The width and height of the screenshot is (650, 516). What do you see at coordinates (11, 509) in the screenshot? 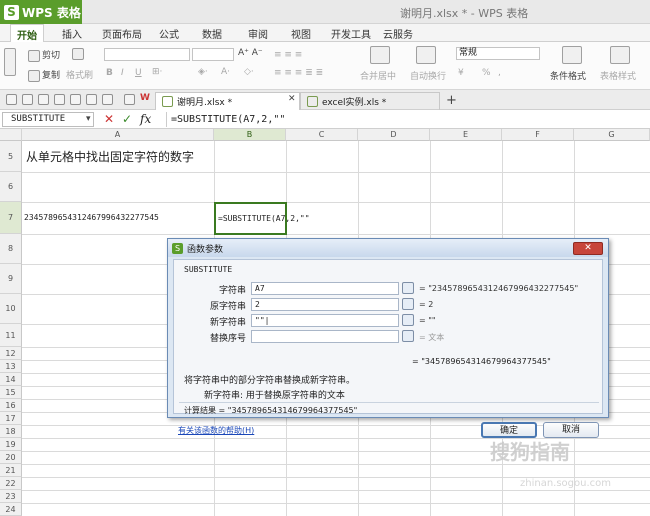
I see `row-header: 24` at bounding box center [11, 509].